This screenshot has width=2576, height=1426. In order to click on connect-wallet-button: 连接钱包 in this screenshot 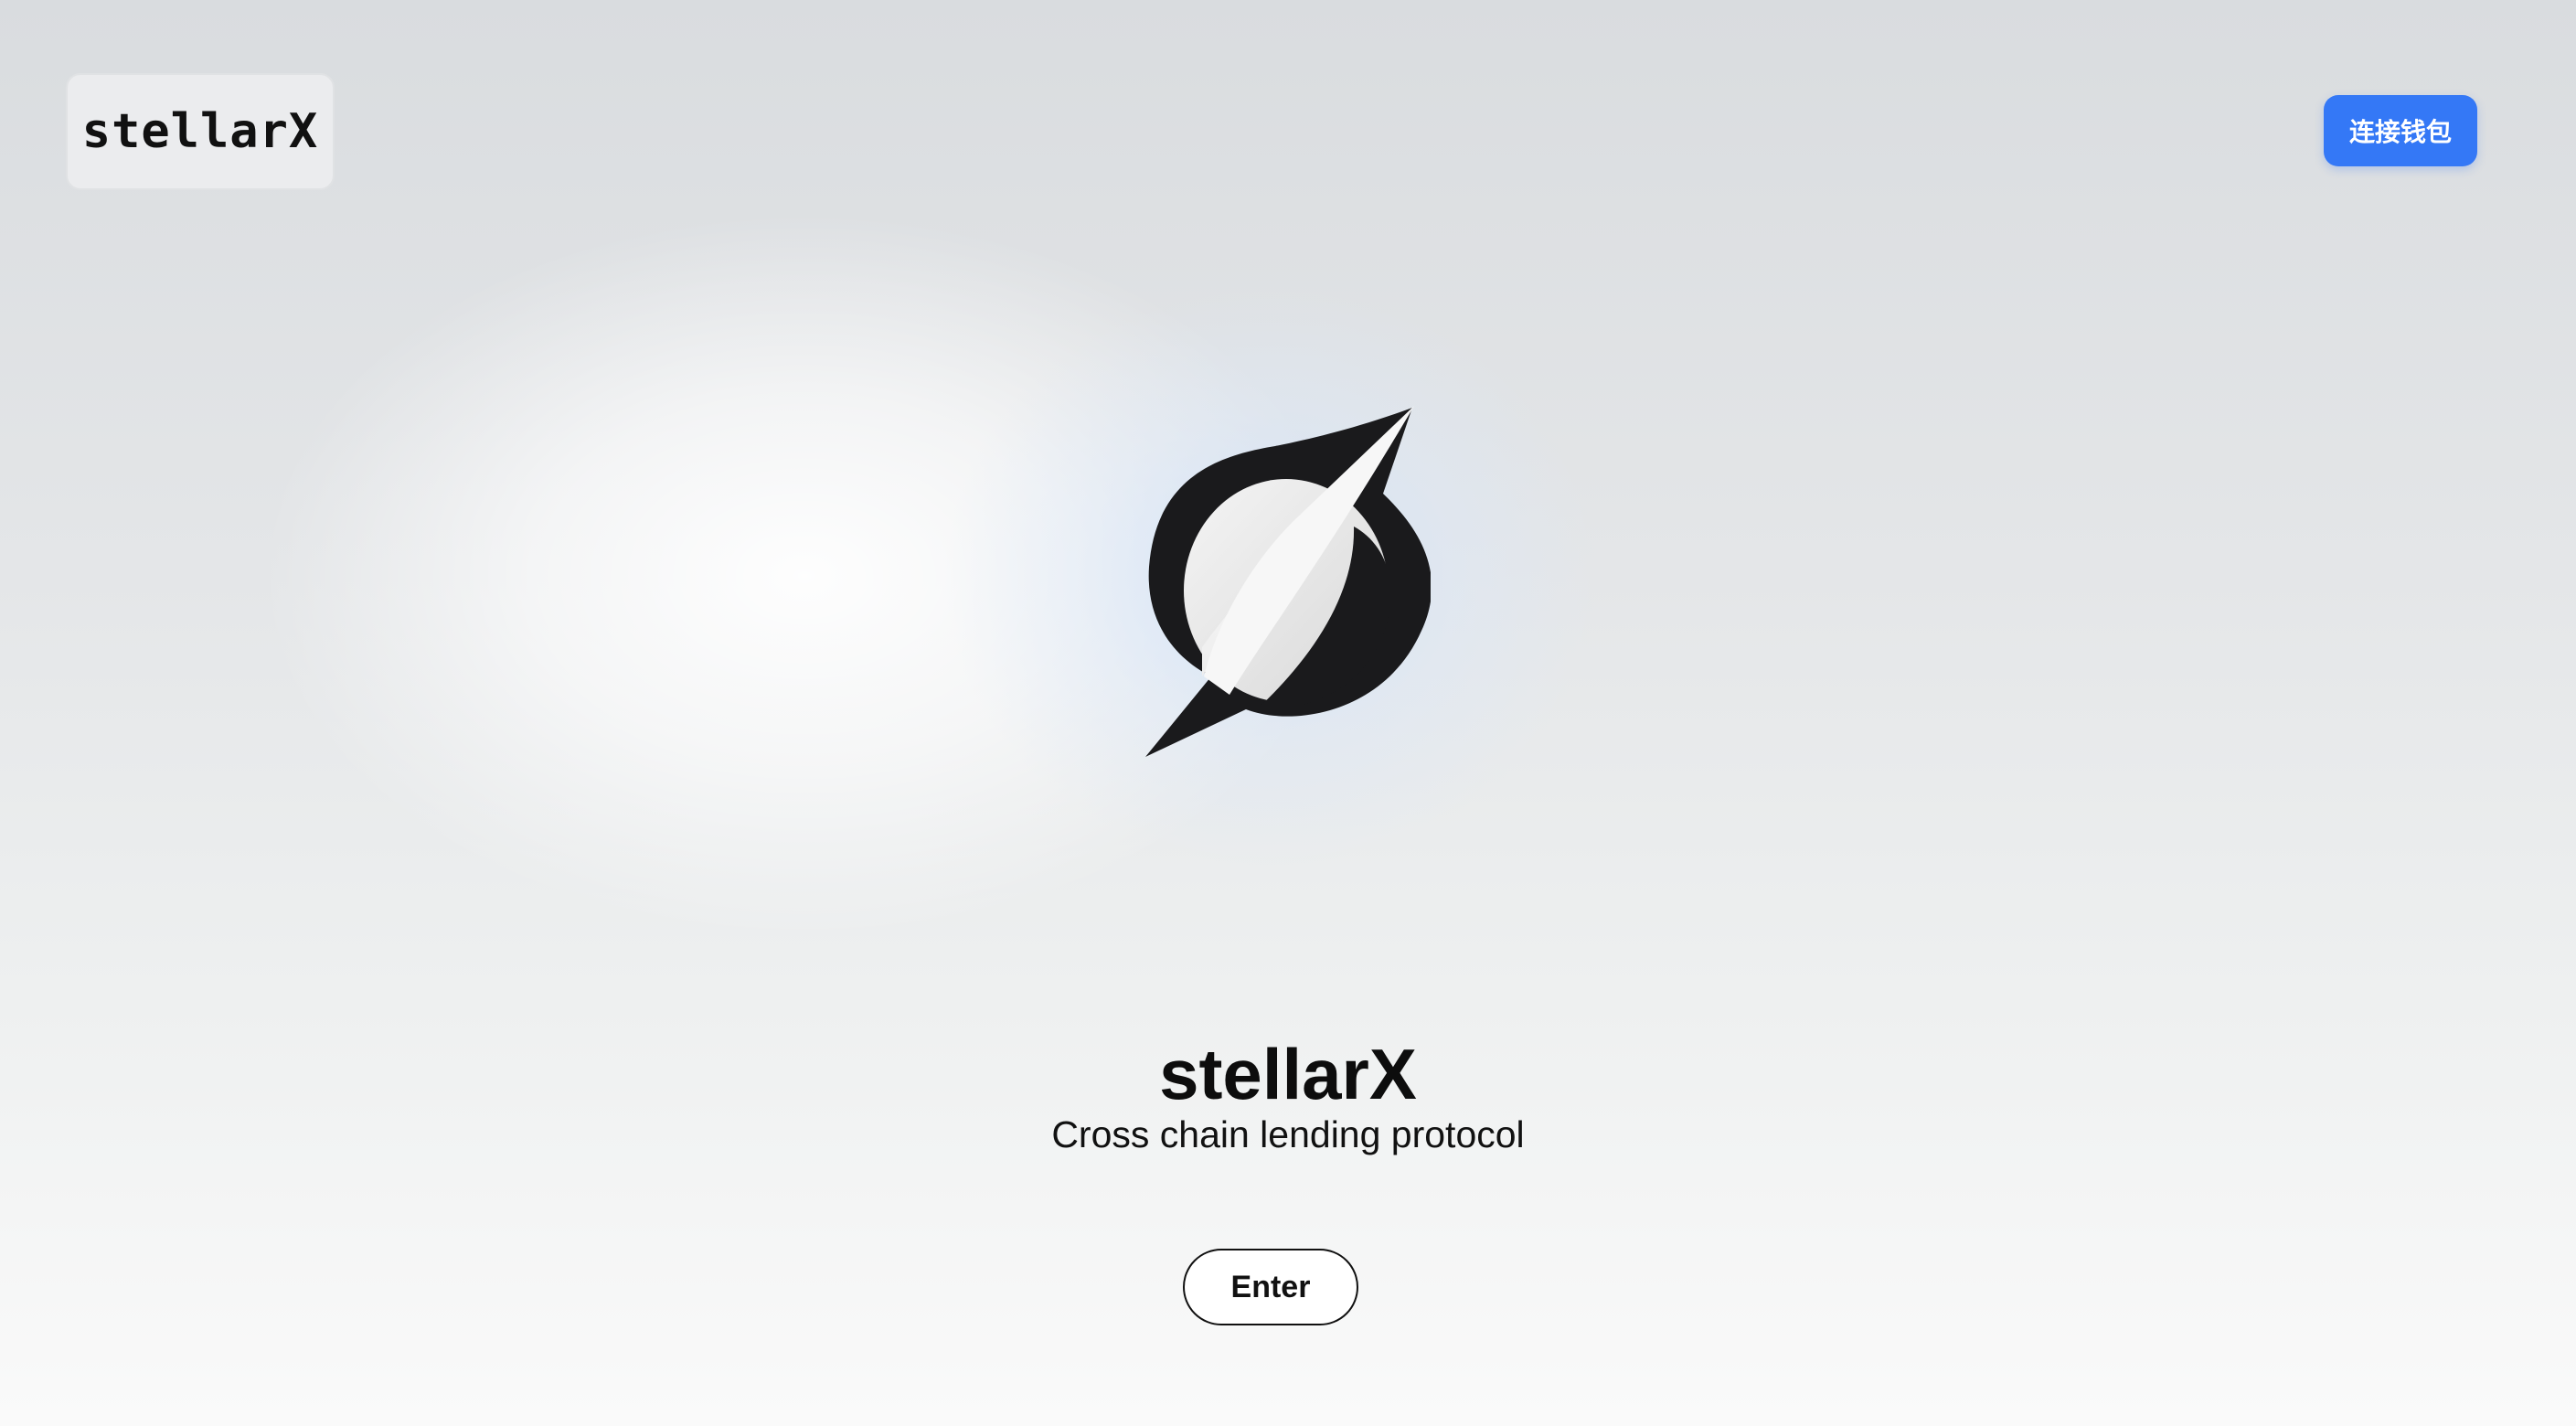, I will do `click(2401, 130)`.